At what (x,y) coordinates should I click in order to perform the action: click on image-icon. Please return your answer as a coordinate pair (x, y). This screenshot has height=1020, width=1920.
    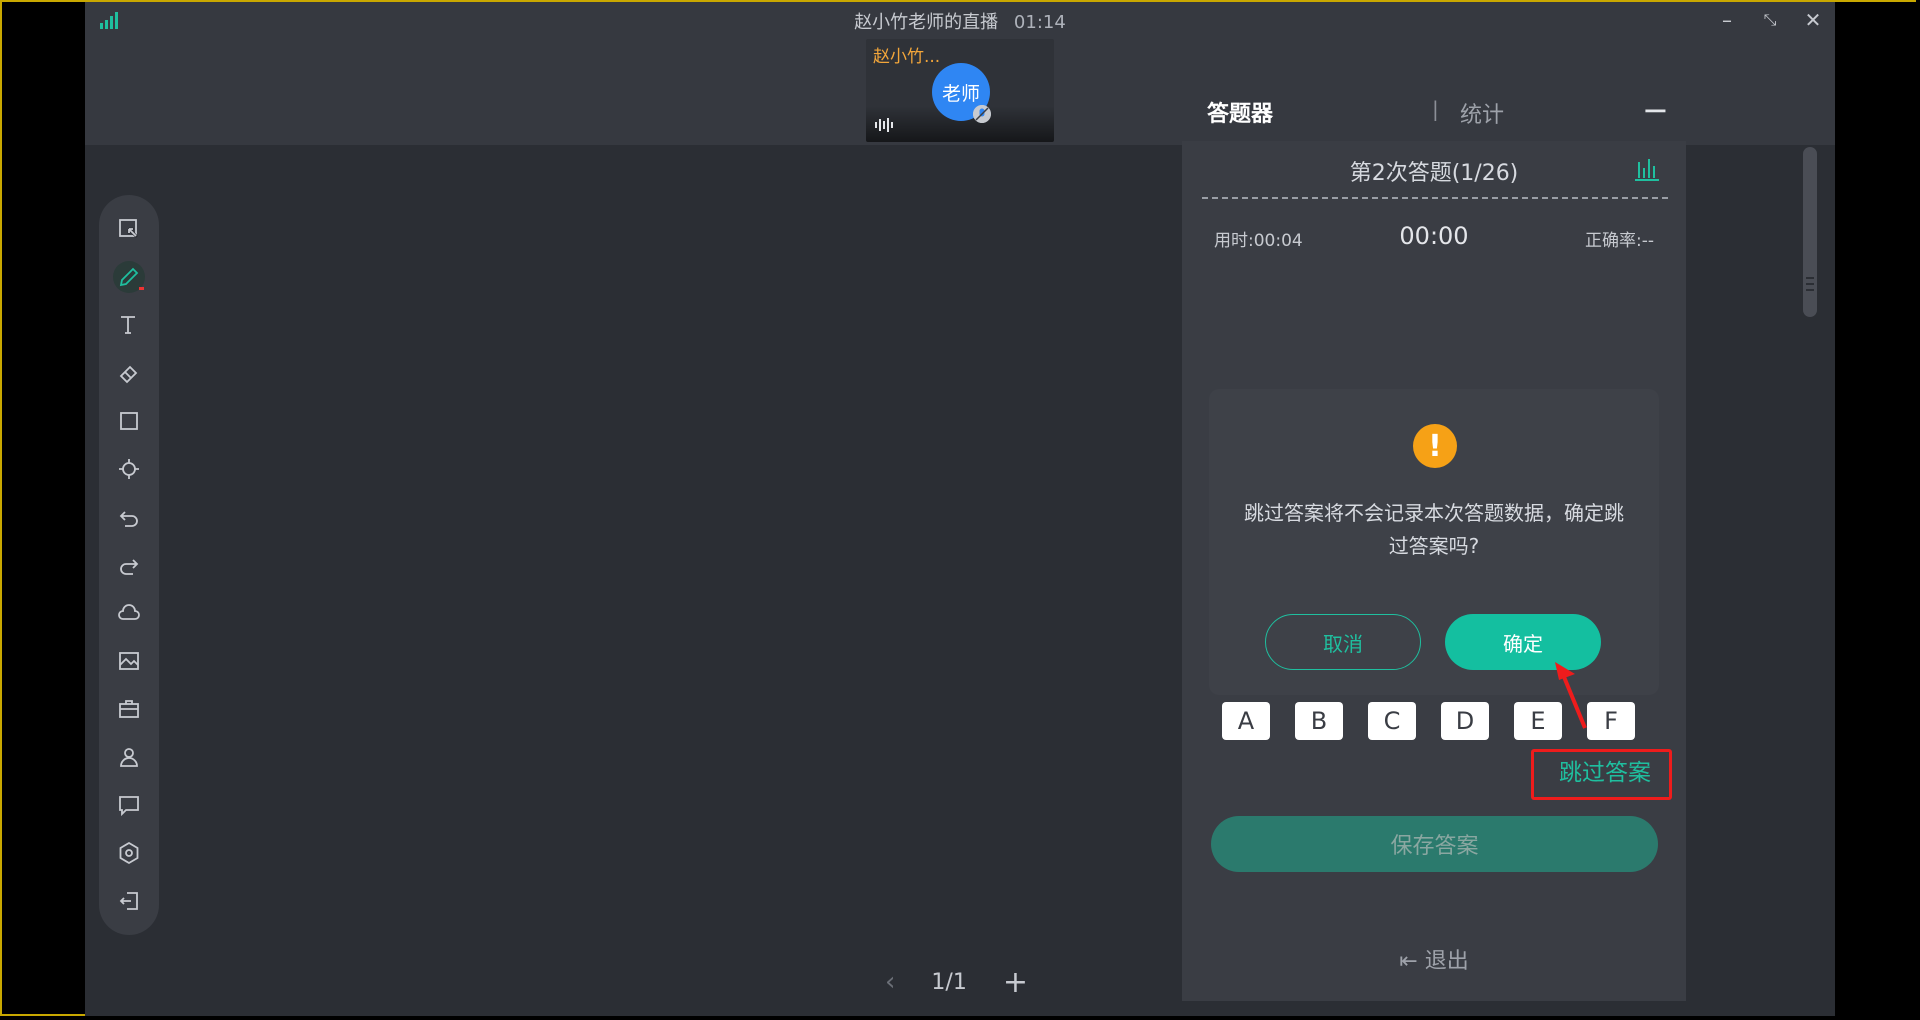
    Looking at the image, I should click on (129, 661).